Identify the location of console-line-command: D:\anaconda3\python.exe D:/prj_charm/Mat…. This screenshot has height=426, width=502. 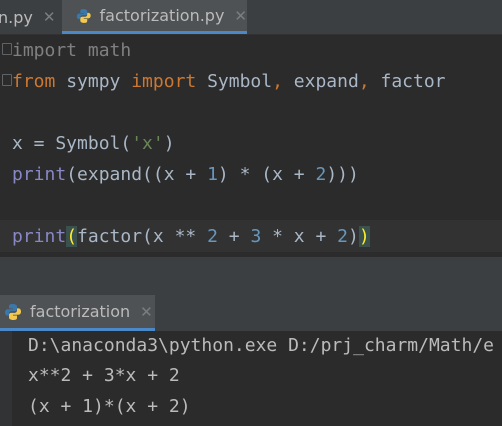
(261, 345).